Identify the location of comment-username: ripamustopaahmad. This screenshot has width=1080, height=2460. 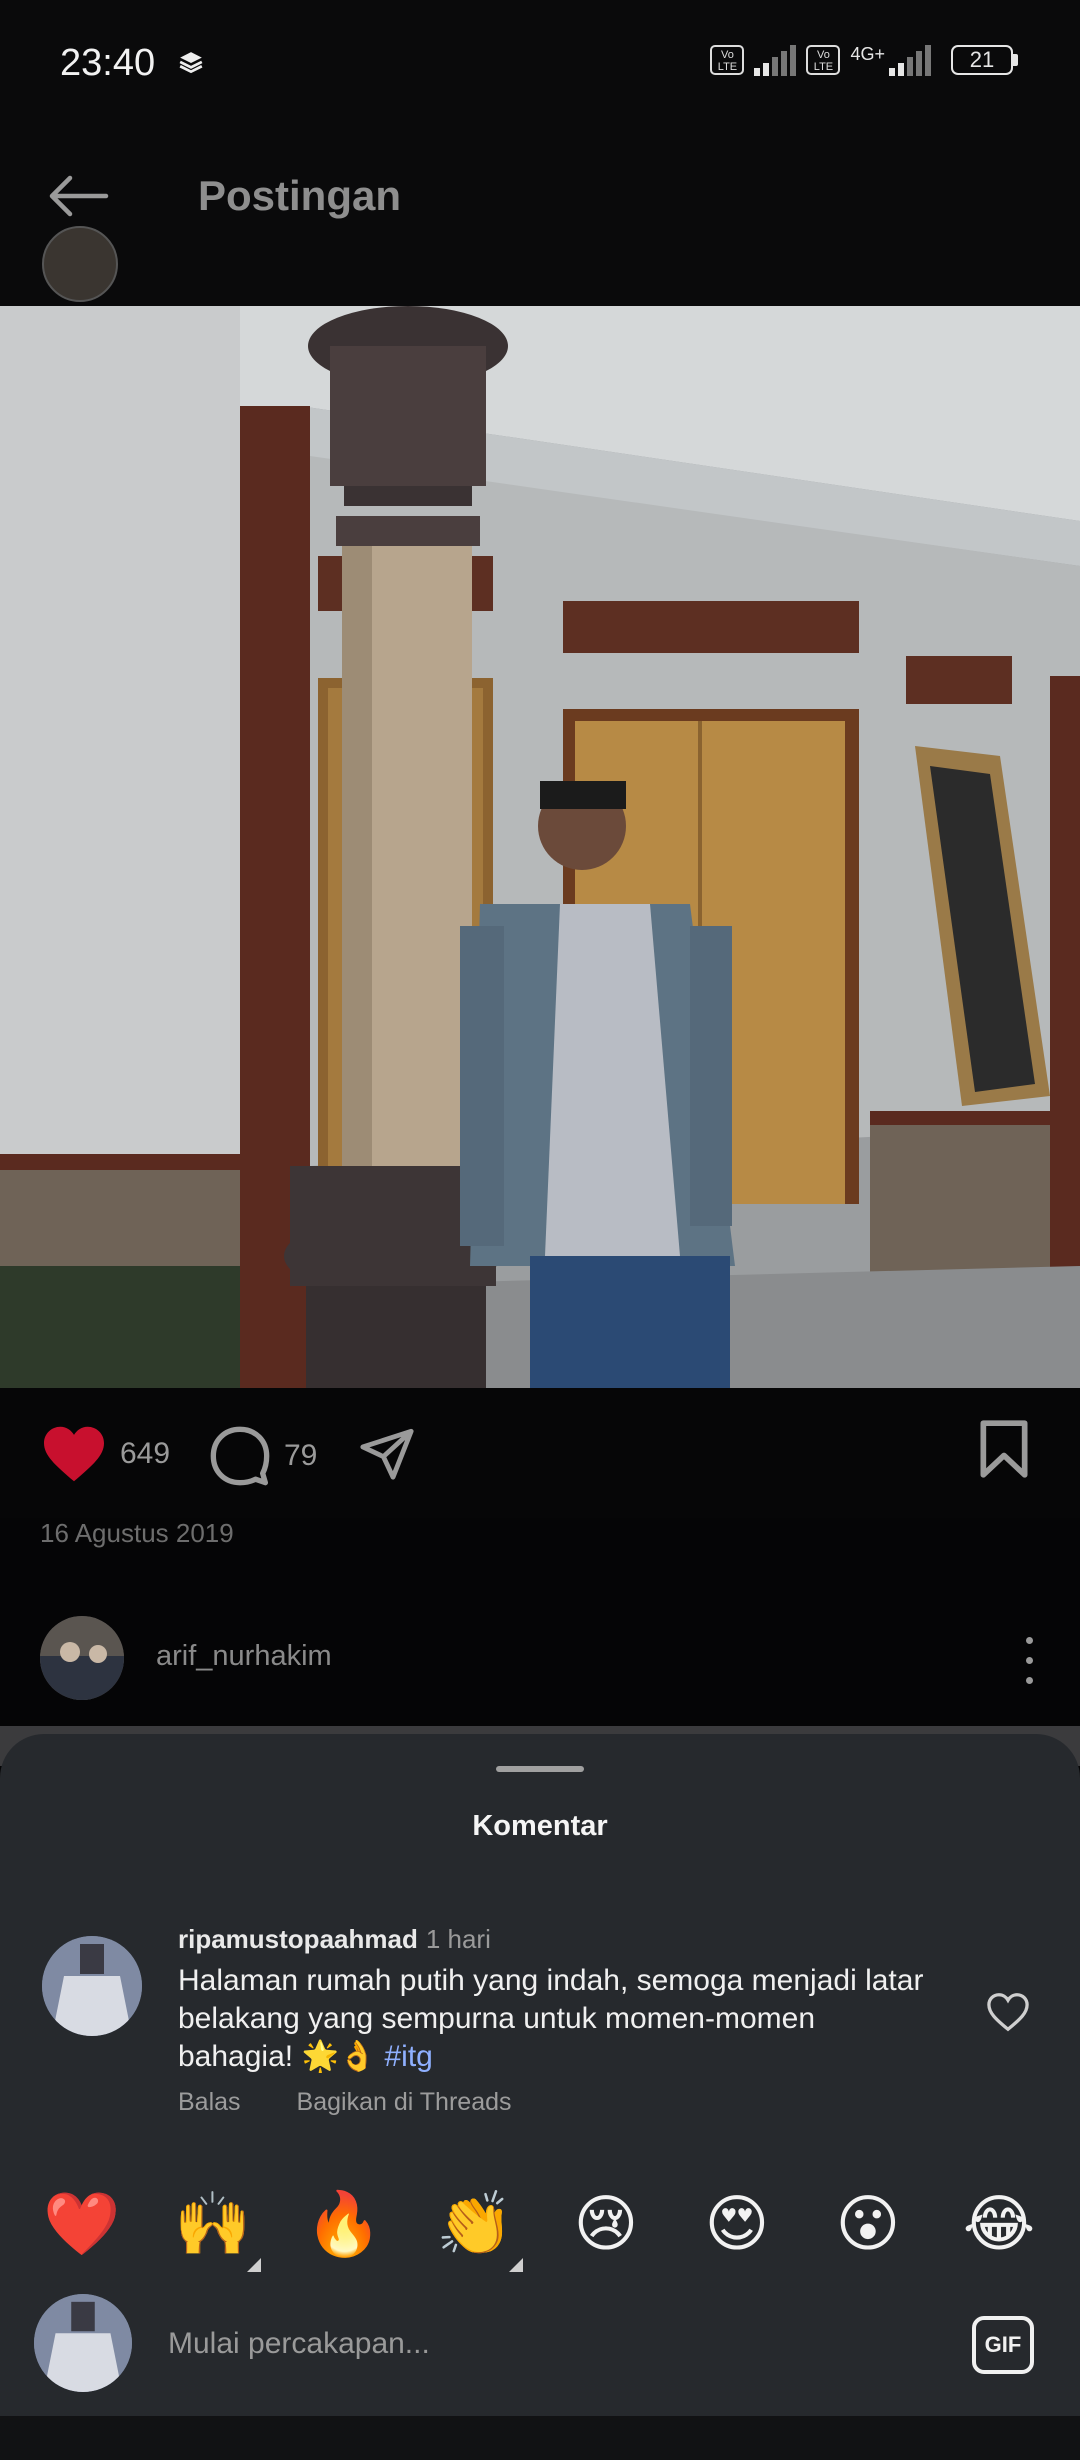
(298, 1939).